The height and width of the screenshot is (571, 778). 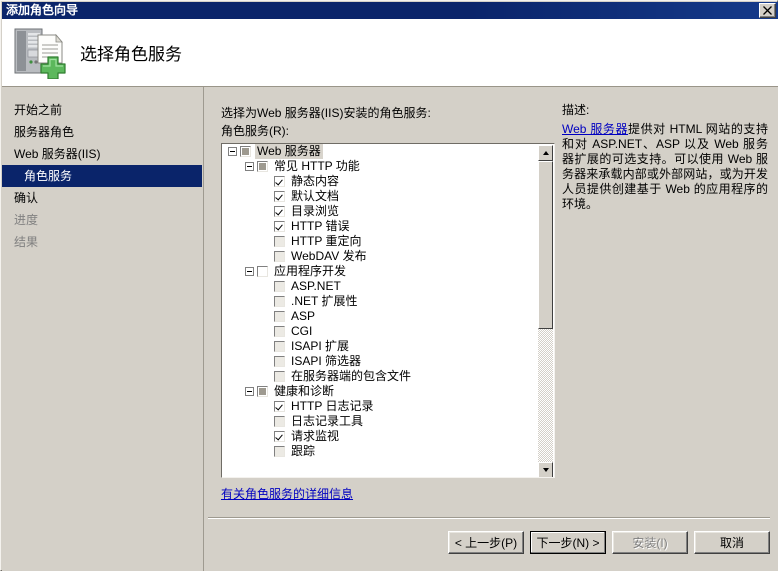 I want to click on tree-item-label: ASP, so click(x=303, y=316).